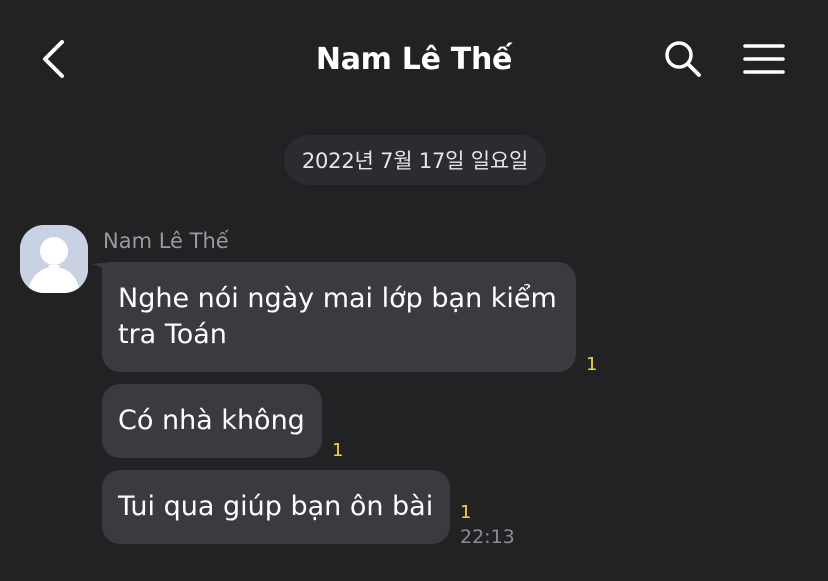 The image size is (828, 581). What do you see at coordinates (276, 507) in the screenshot?
I see `message-bubble: Tui qua giúp bạn ôn bài` at bounding box center [276, 507].